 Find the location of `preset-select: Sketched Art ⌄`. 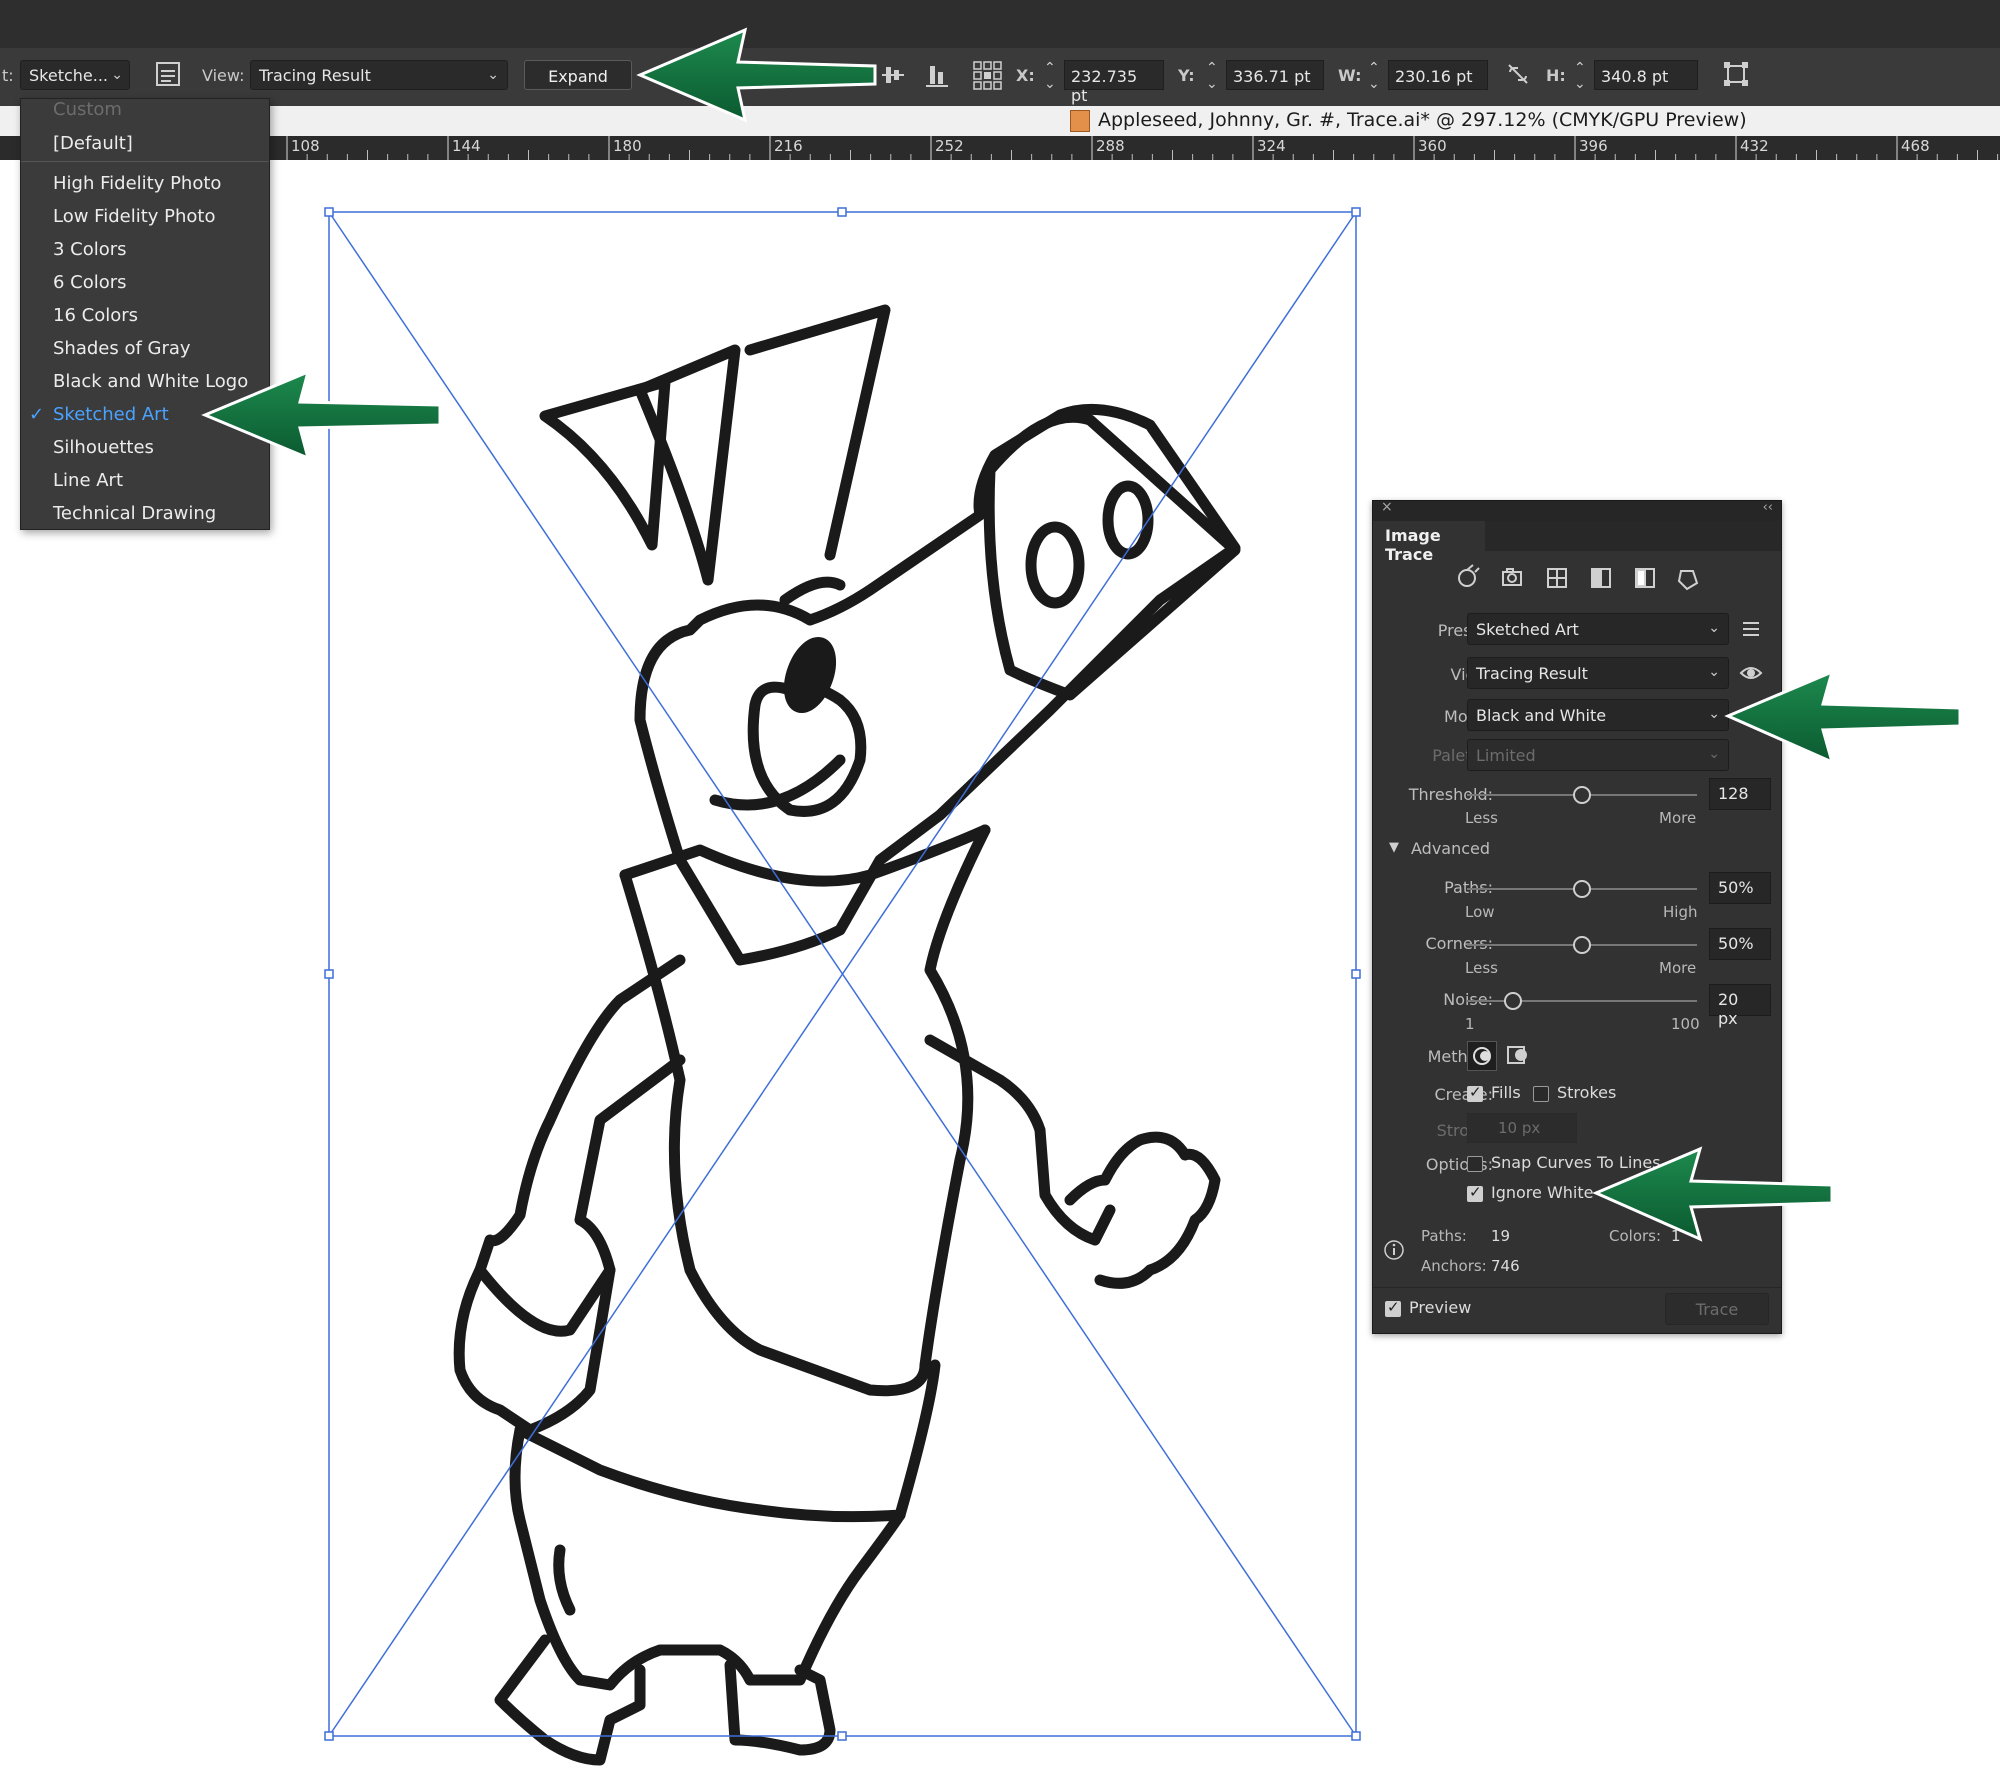

preset-select: Sketched Art ⌄ is located at coordinates (1598, 629).